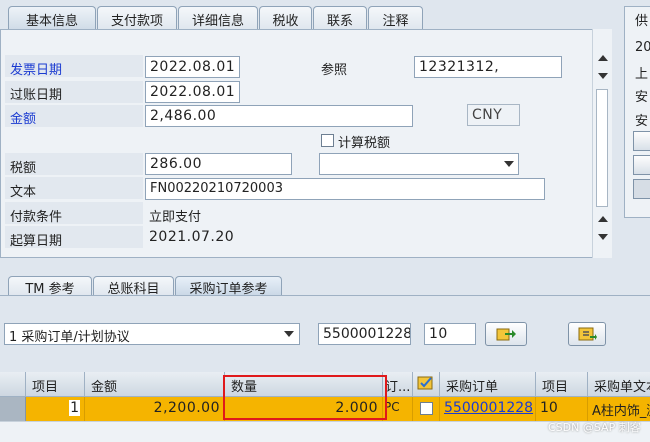  Describe the element at coordinates (133, 286) in the screenshot. I see `tab-gl-account: 总账科目` at that location.